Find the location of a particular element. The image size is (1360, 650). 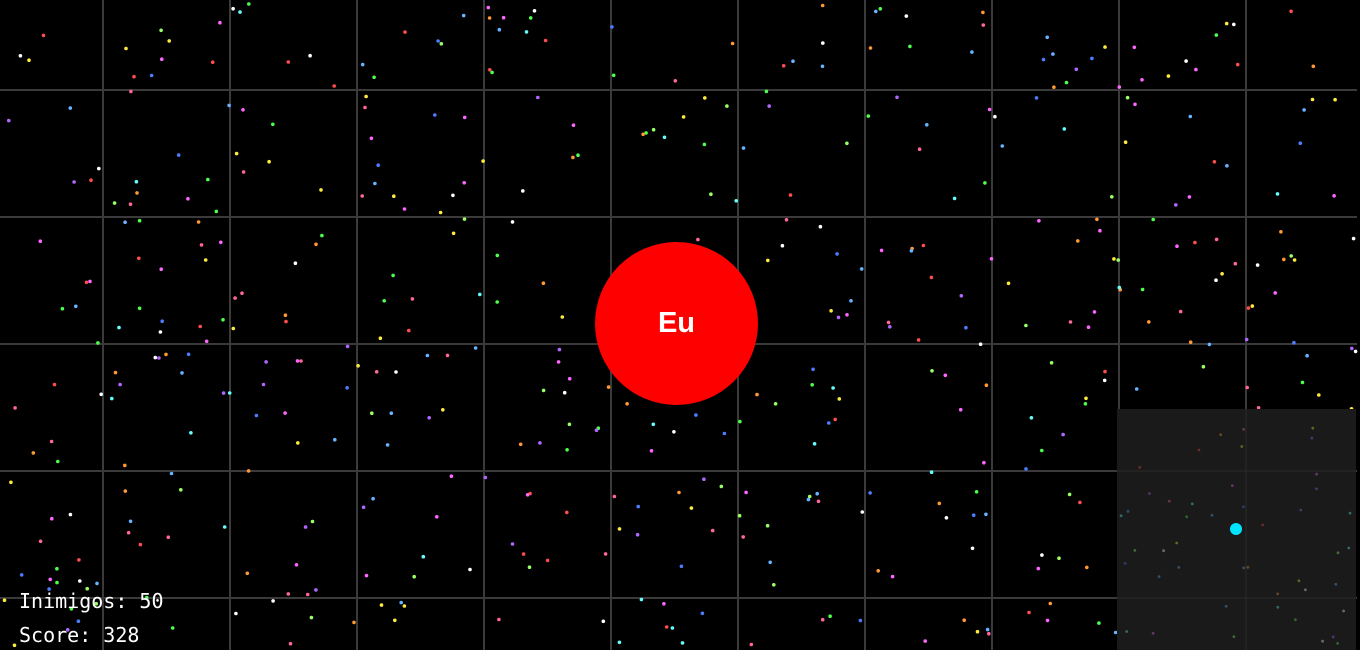

score-value: 328 is located at coordinates (121, 635).